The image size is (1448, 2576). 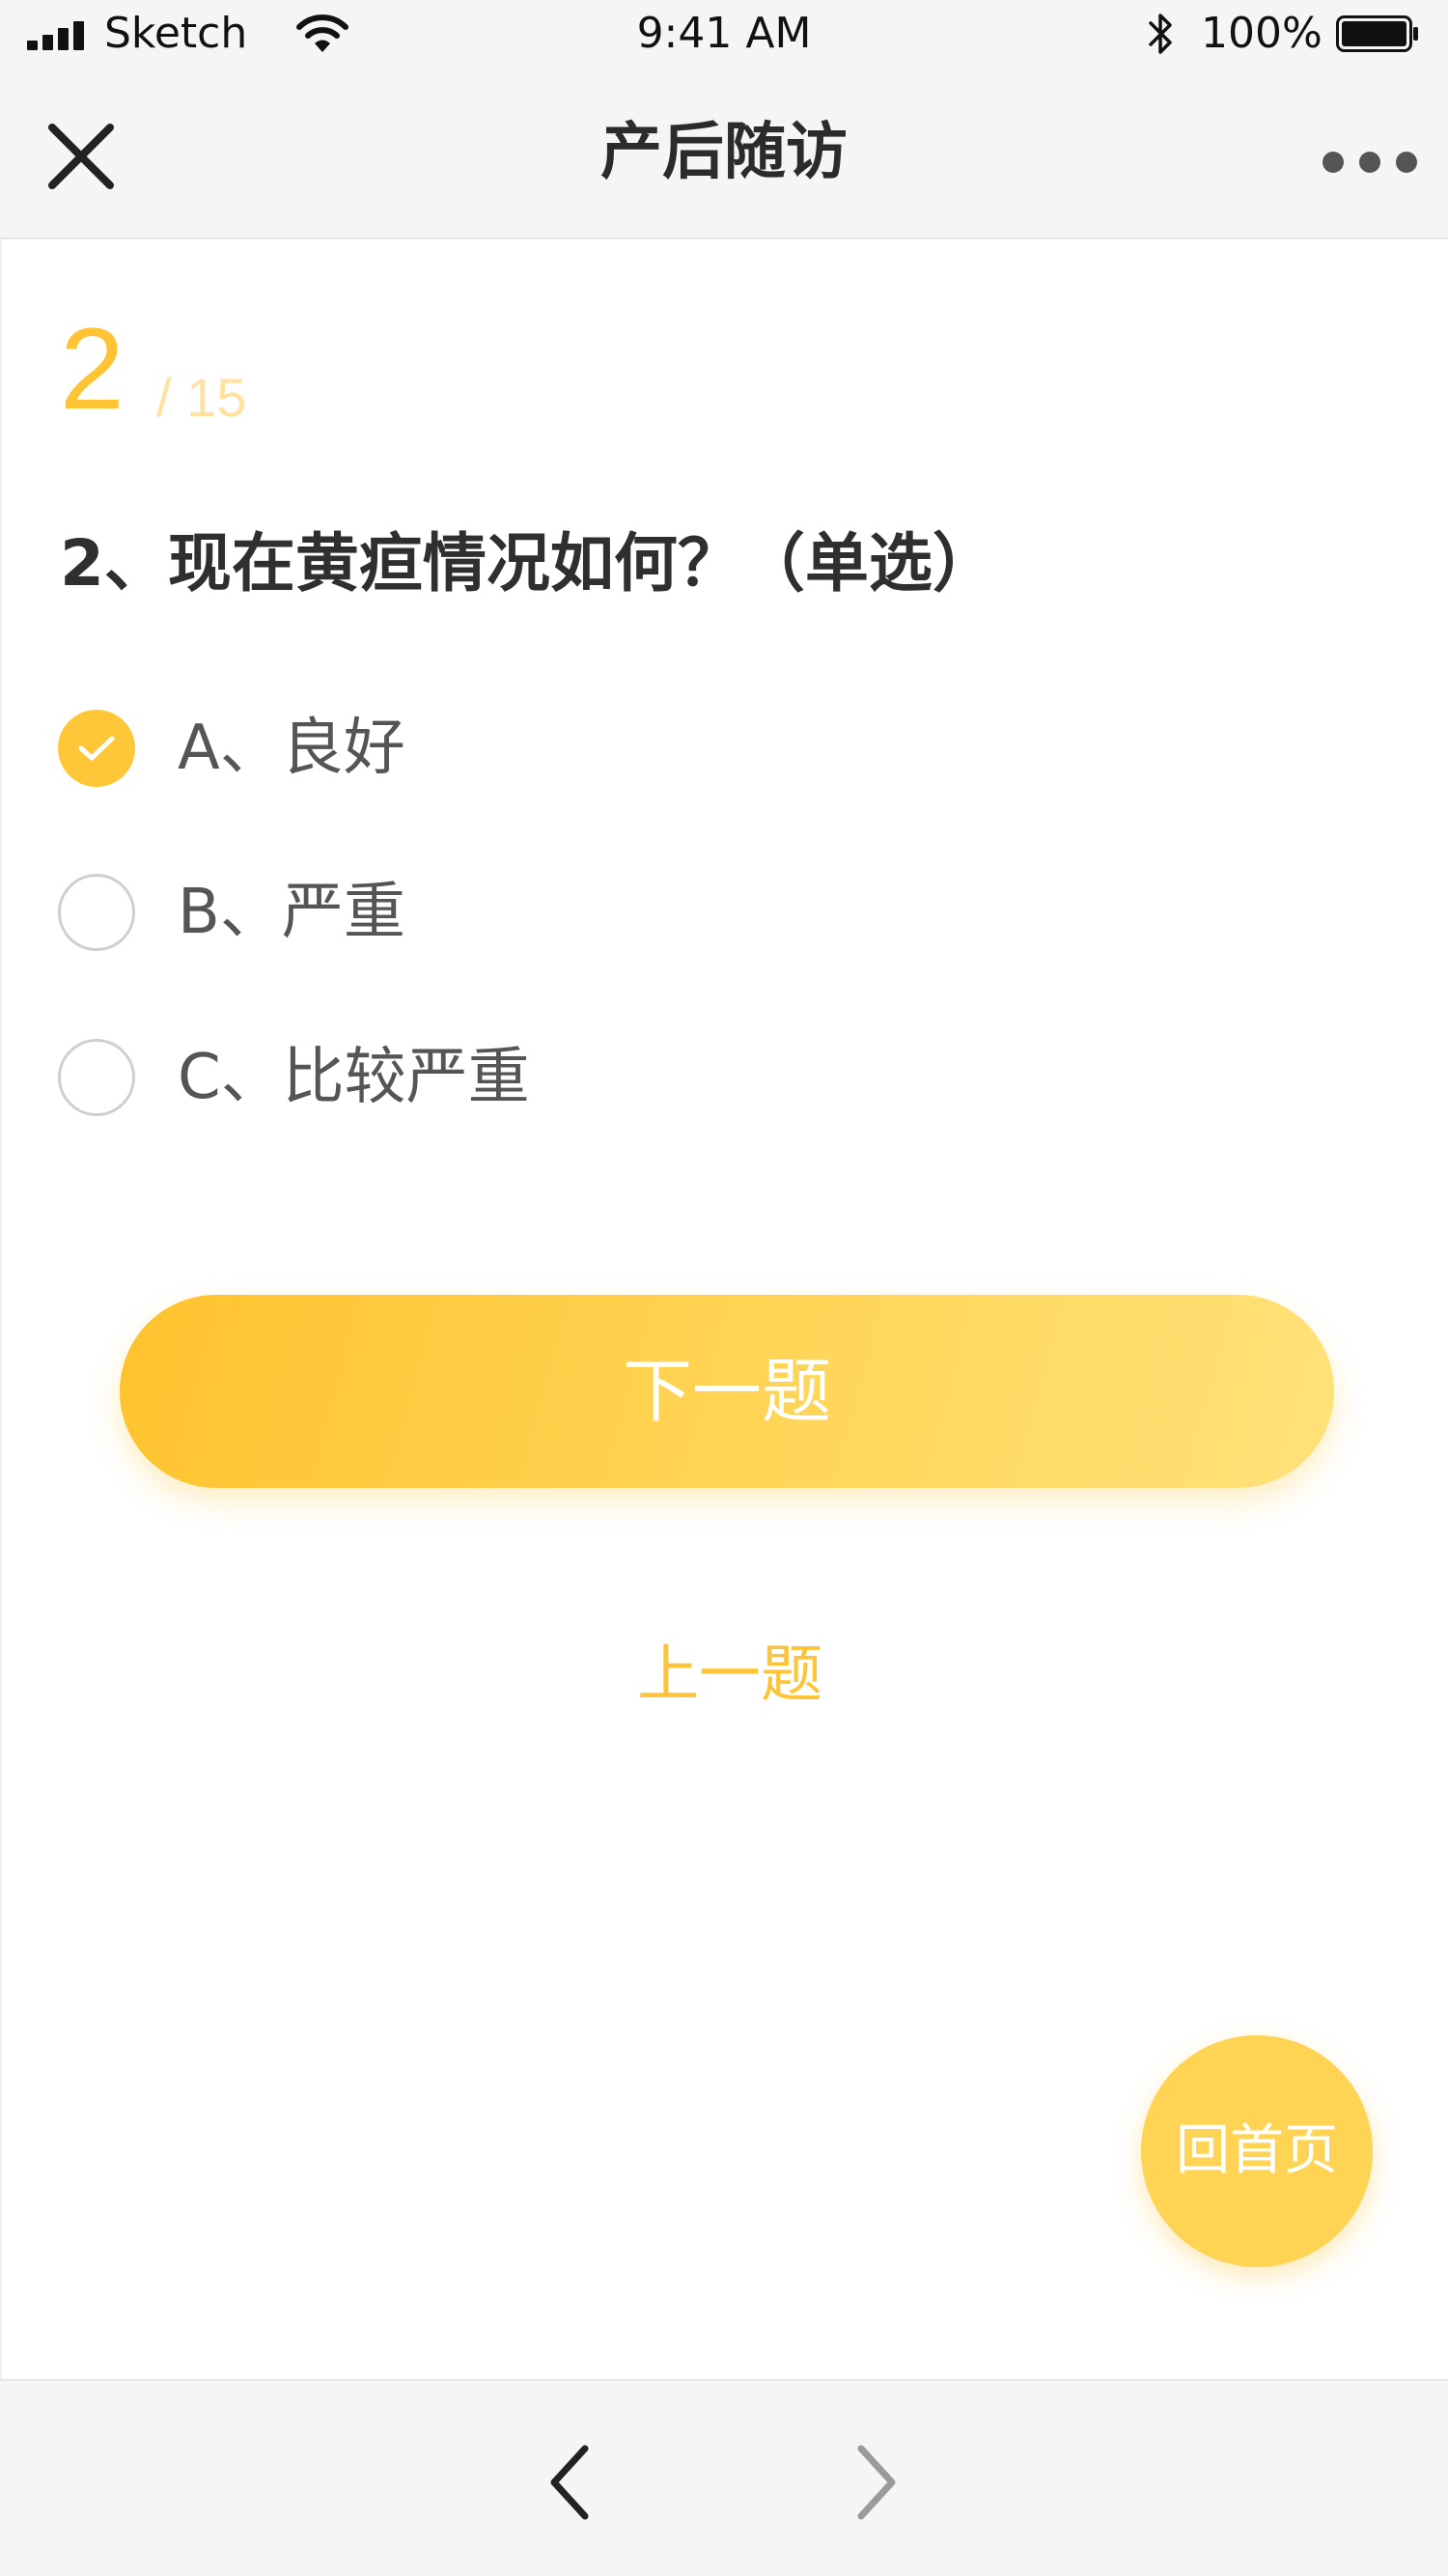 What do you see at coordinates (93, 369) in the screenshot?
I see `progress-current: 2` at bounding box center [93, 369].